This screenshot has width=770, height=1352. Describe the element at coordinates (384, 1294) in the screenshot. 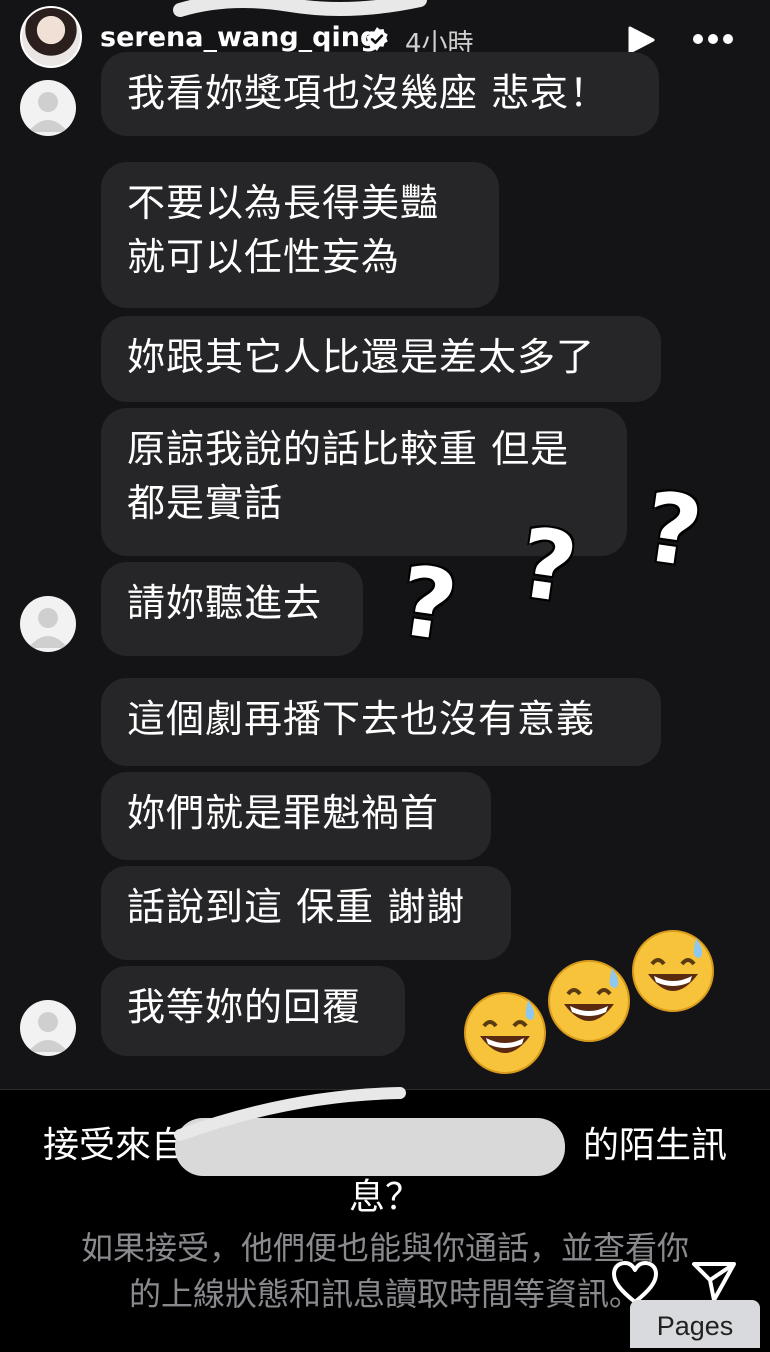

I see `request-desc-line2: 的上線狀態和訊息讀取時間等資訊。` at that location.